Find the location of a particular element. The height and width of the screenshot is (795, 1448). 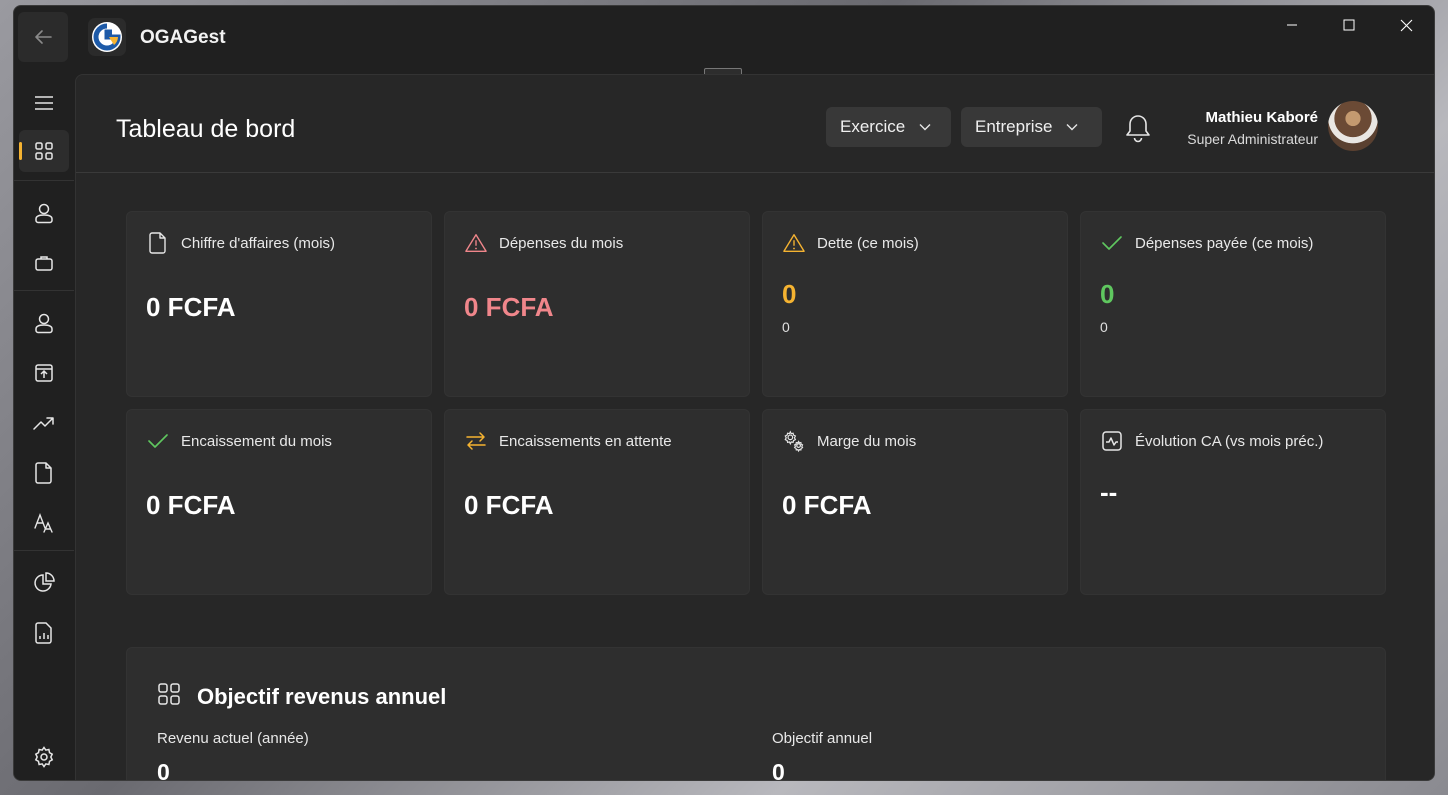

pie-chart-icon is located at coordinates (44, 582).